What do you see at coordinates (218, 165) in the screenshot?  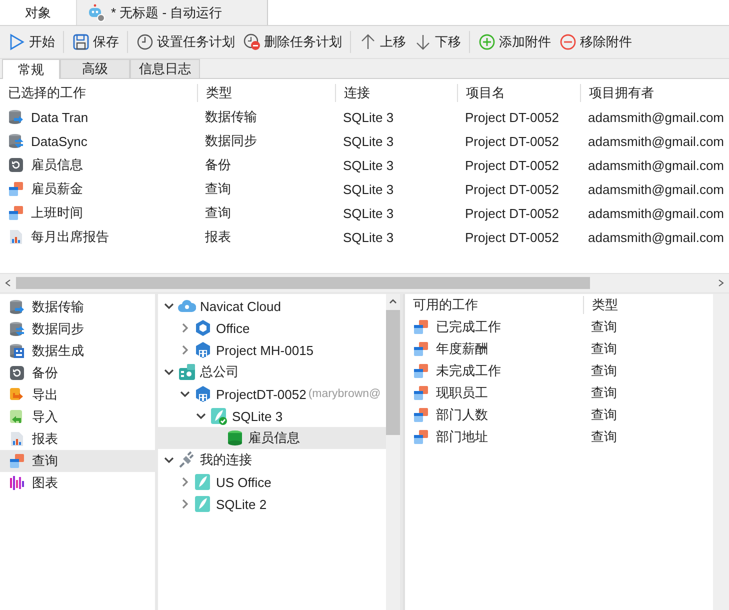 I see `table-cell-text: 备份` at bounding box center [218, 165].